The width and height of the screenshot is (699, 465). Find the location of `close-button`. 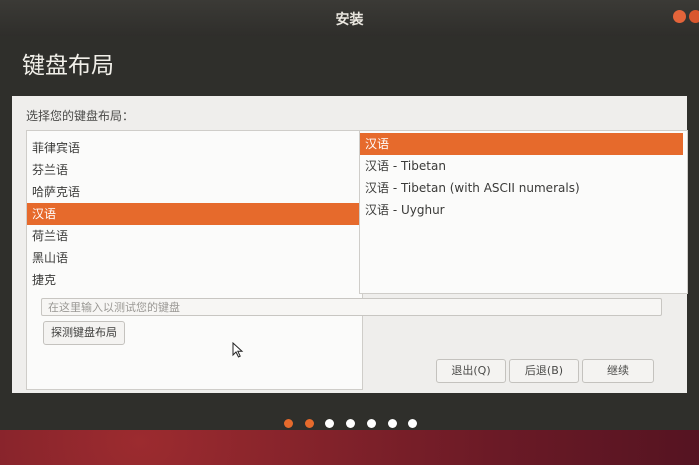

close-button is located at coordinates (694, 16).